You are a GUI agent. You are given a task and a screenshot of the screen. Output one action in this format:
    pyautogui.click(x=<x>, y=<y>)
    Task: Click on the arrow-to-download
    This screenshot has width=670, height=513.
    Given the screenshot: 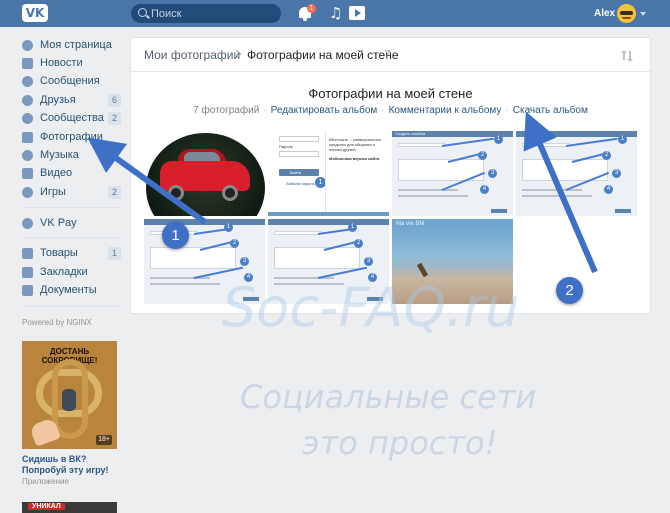 What is the action you would take?
    pyautogui.click(x=560, y=192)
    